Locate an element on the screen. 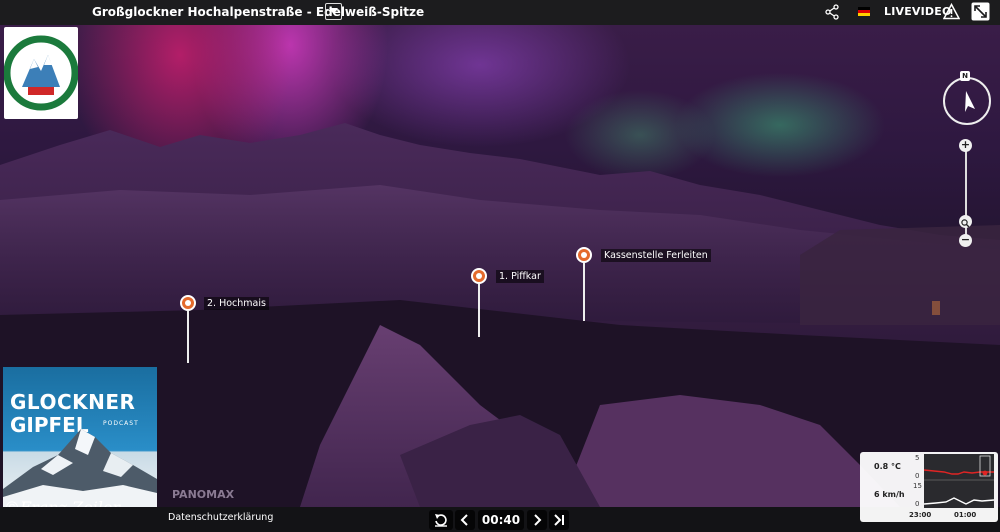 The image size is (1000, 532). replay-button is located at coordinates (441, 520).